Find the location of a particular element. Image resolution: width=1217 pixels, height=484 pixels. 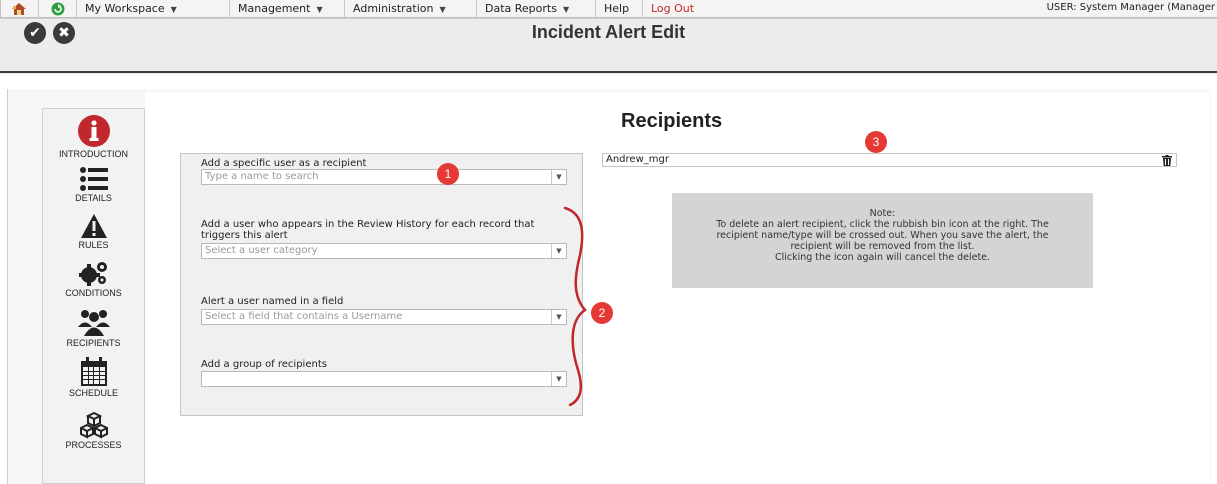

sidebar-item-label: RECIPIENTS is located at coordinates (93, 343).